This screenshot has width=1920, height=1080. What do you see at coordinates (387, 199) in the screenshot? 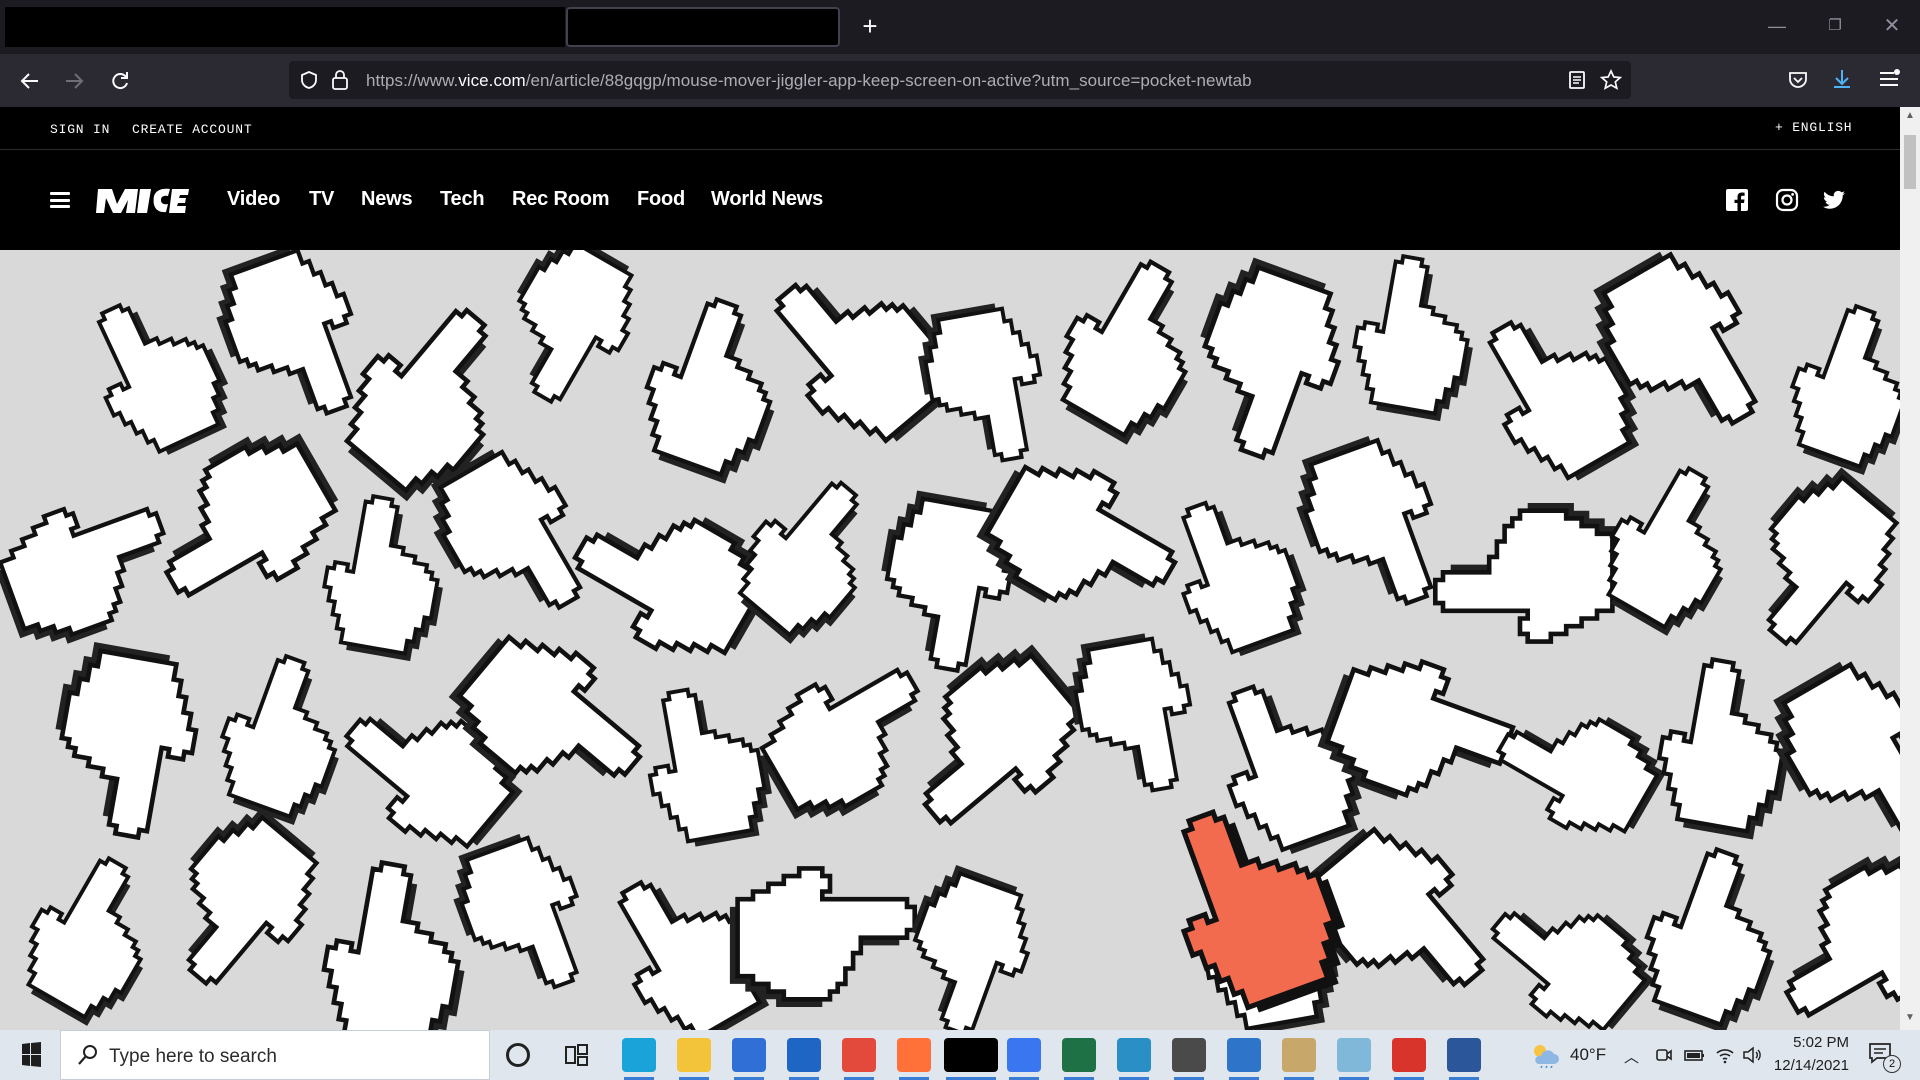
I see `nav-link-news: News` at bounding box center [387, 199].